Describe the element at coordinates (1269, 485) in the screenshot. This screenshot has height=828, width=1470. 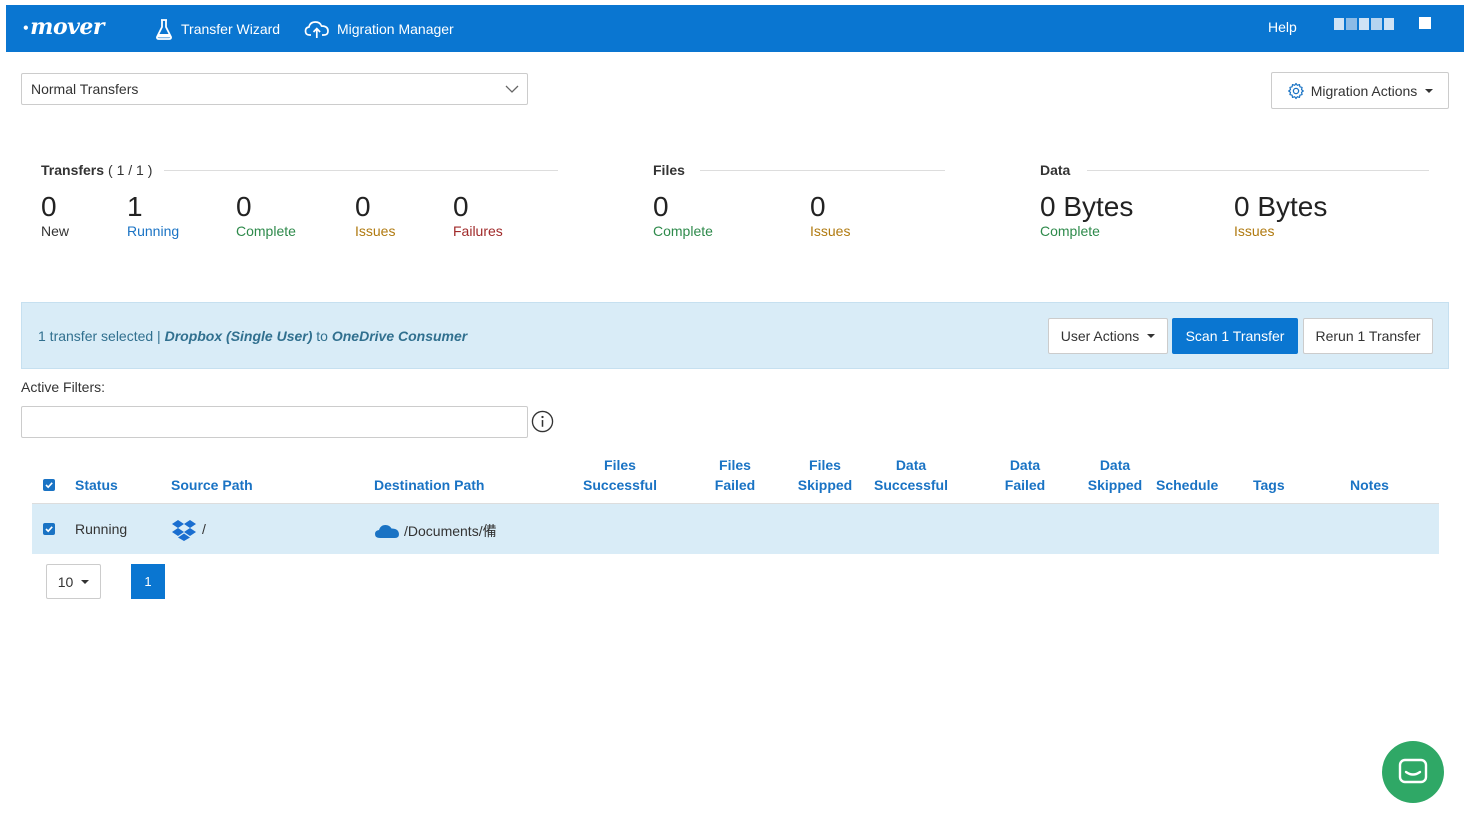
I see `column-header-tags: Tags` at that location.